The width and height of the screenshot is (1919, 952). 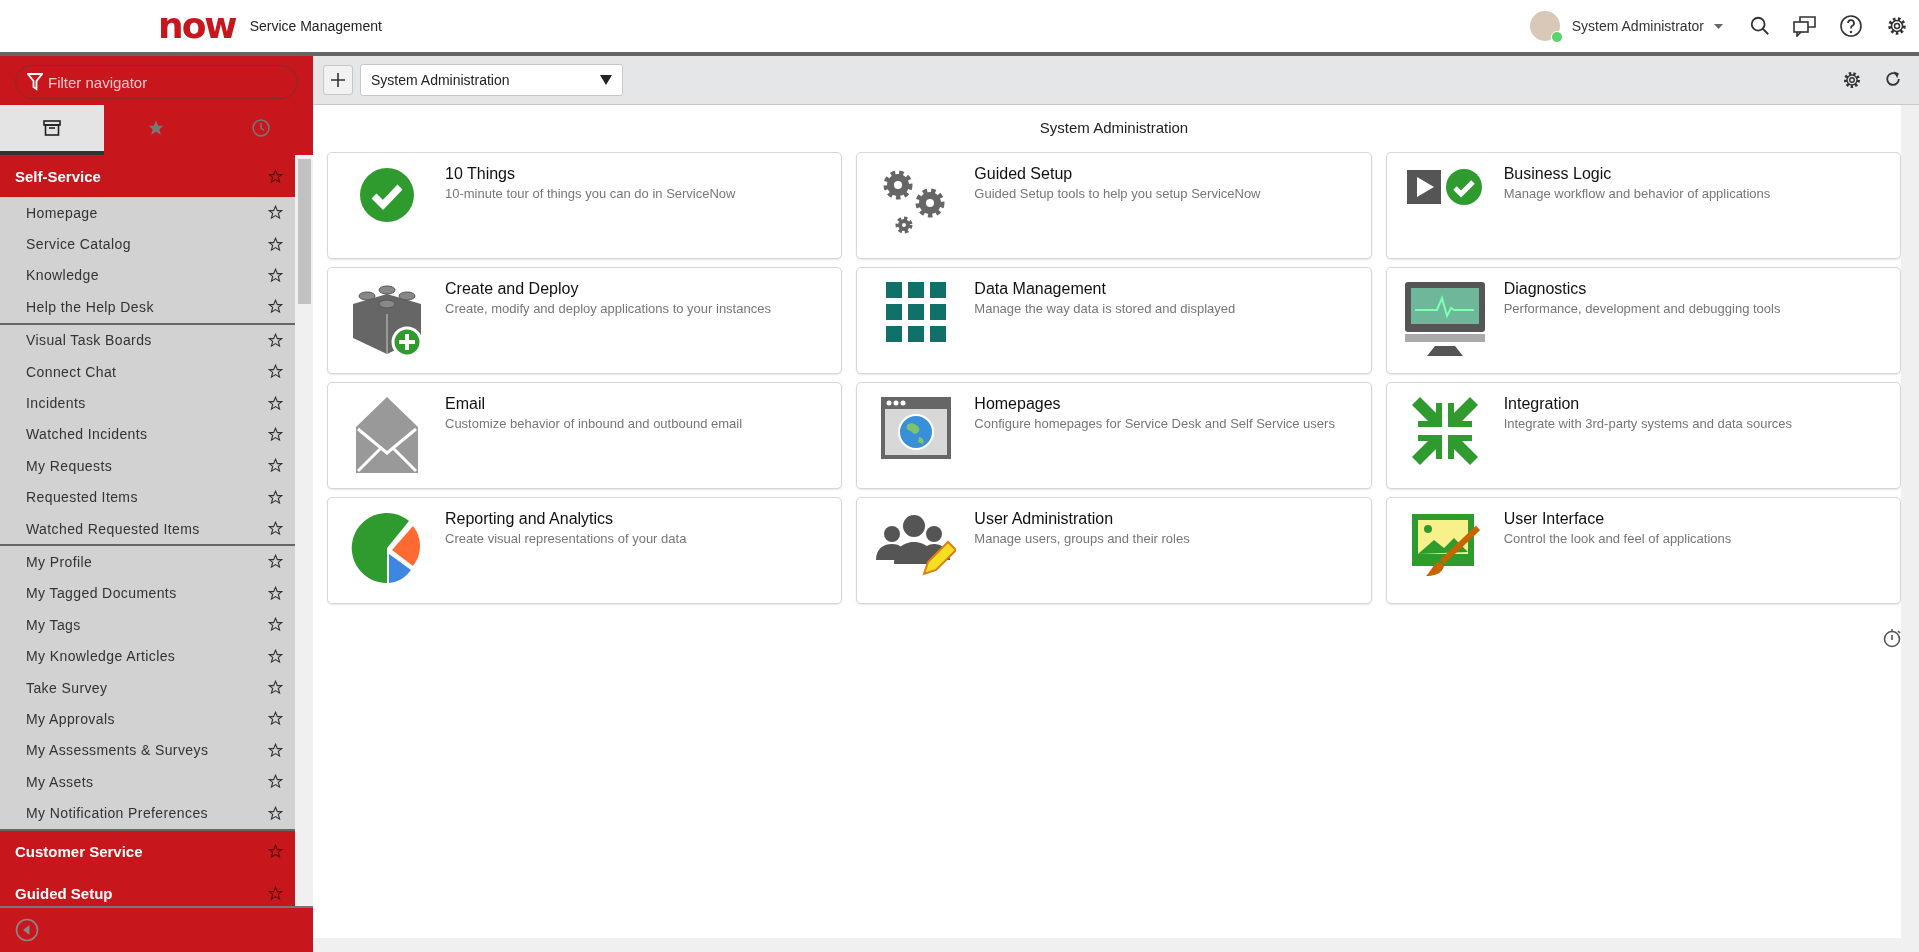 What do you see at coordinates (585, 435) in the screenshot?
I see `dashboard-card: Email Customize behavior of inbound and outbound email` at bounding box center [585, 435].